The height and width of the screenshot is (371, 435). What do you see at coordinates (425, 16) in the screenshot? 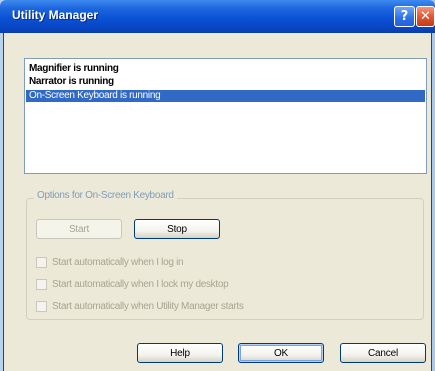
I see `close-icon: ✕` at bounding box center [425, 16].